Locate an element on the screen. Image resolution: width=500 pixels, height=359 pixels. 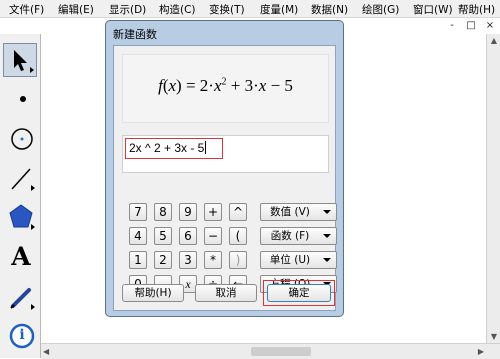
key-3: 3 is located at coordinates (188, 260).